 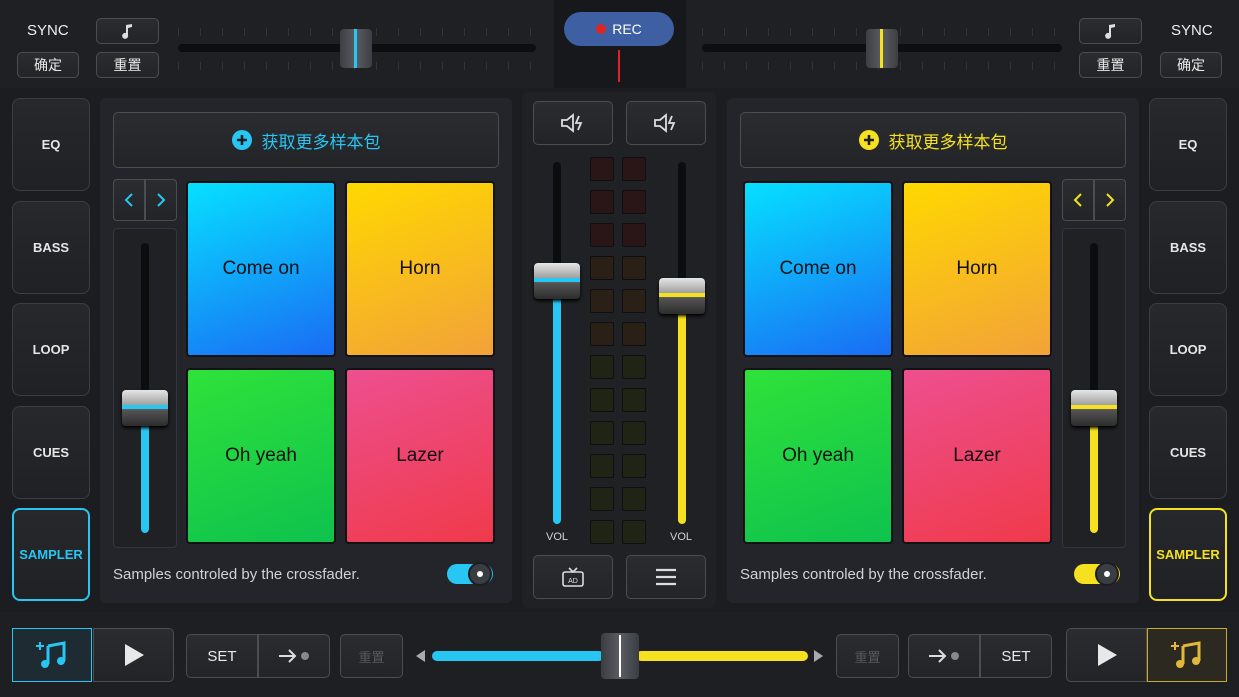 What do you see at coordinates (557, 281) in the screenshot?
I see `left-volume-knob` at bounding box center [557, 281].